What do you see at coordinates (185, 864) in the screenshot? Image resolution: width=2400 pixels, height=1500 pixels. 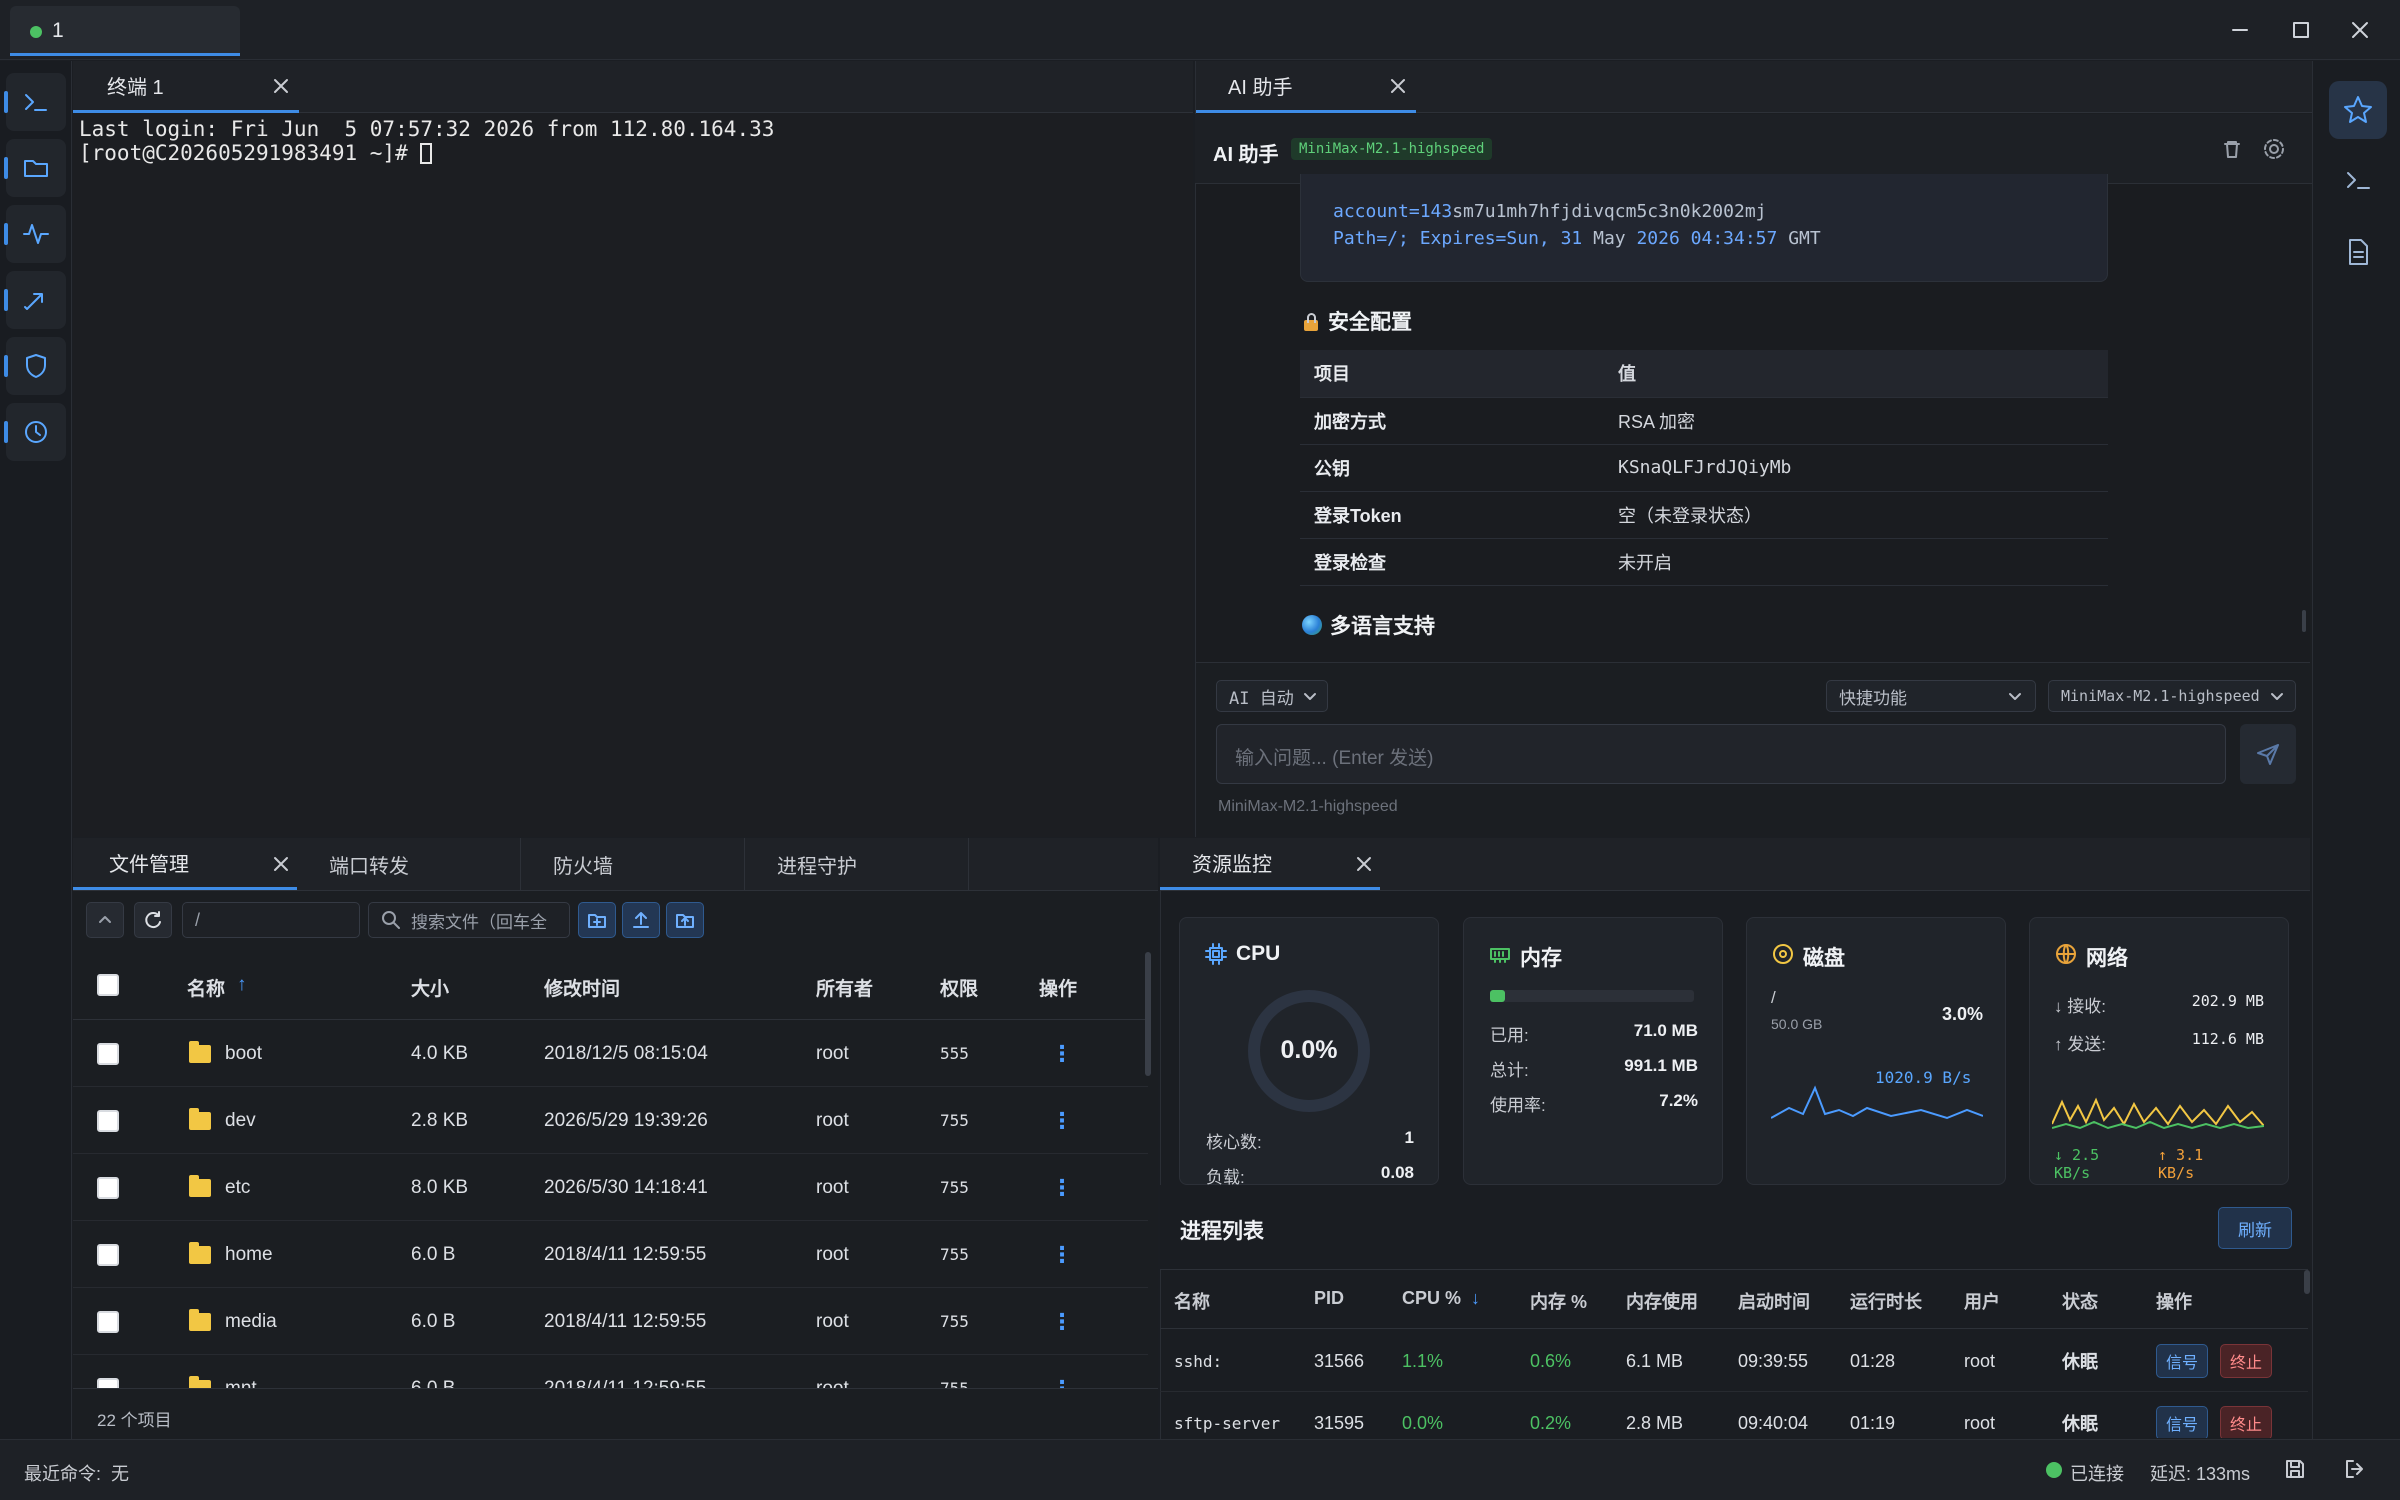 I see `tab-file-manager: 文件管理` at bounding box center [185, 864].